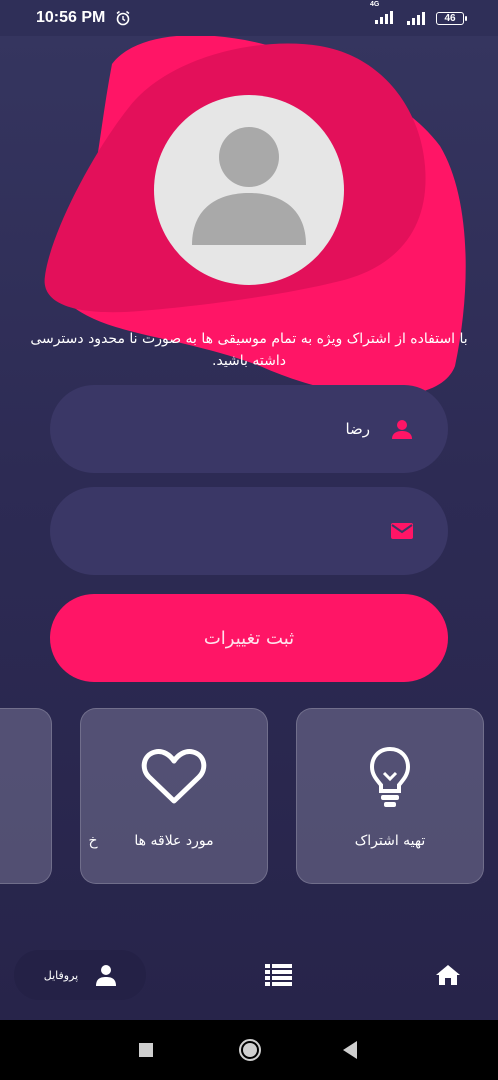 This screenshot has height=1080, width=498. Describe the element at coordinates (71, 17) in the screenshot. I see `status-time: 10:56 PM` at that location.